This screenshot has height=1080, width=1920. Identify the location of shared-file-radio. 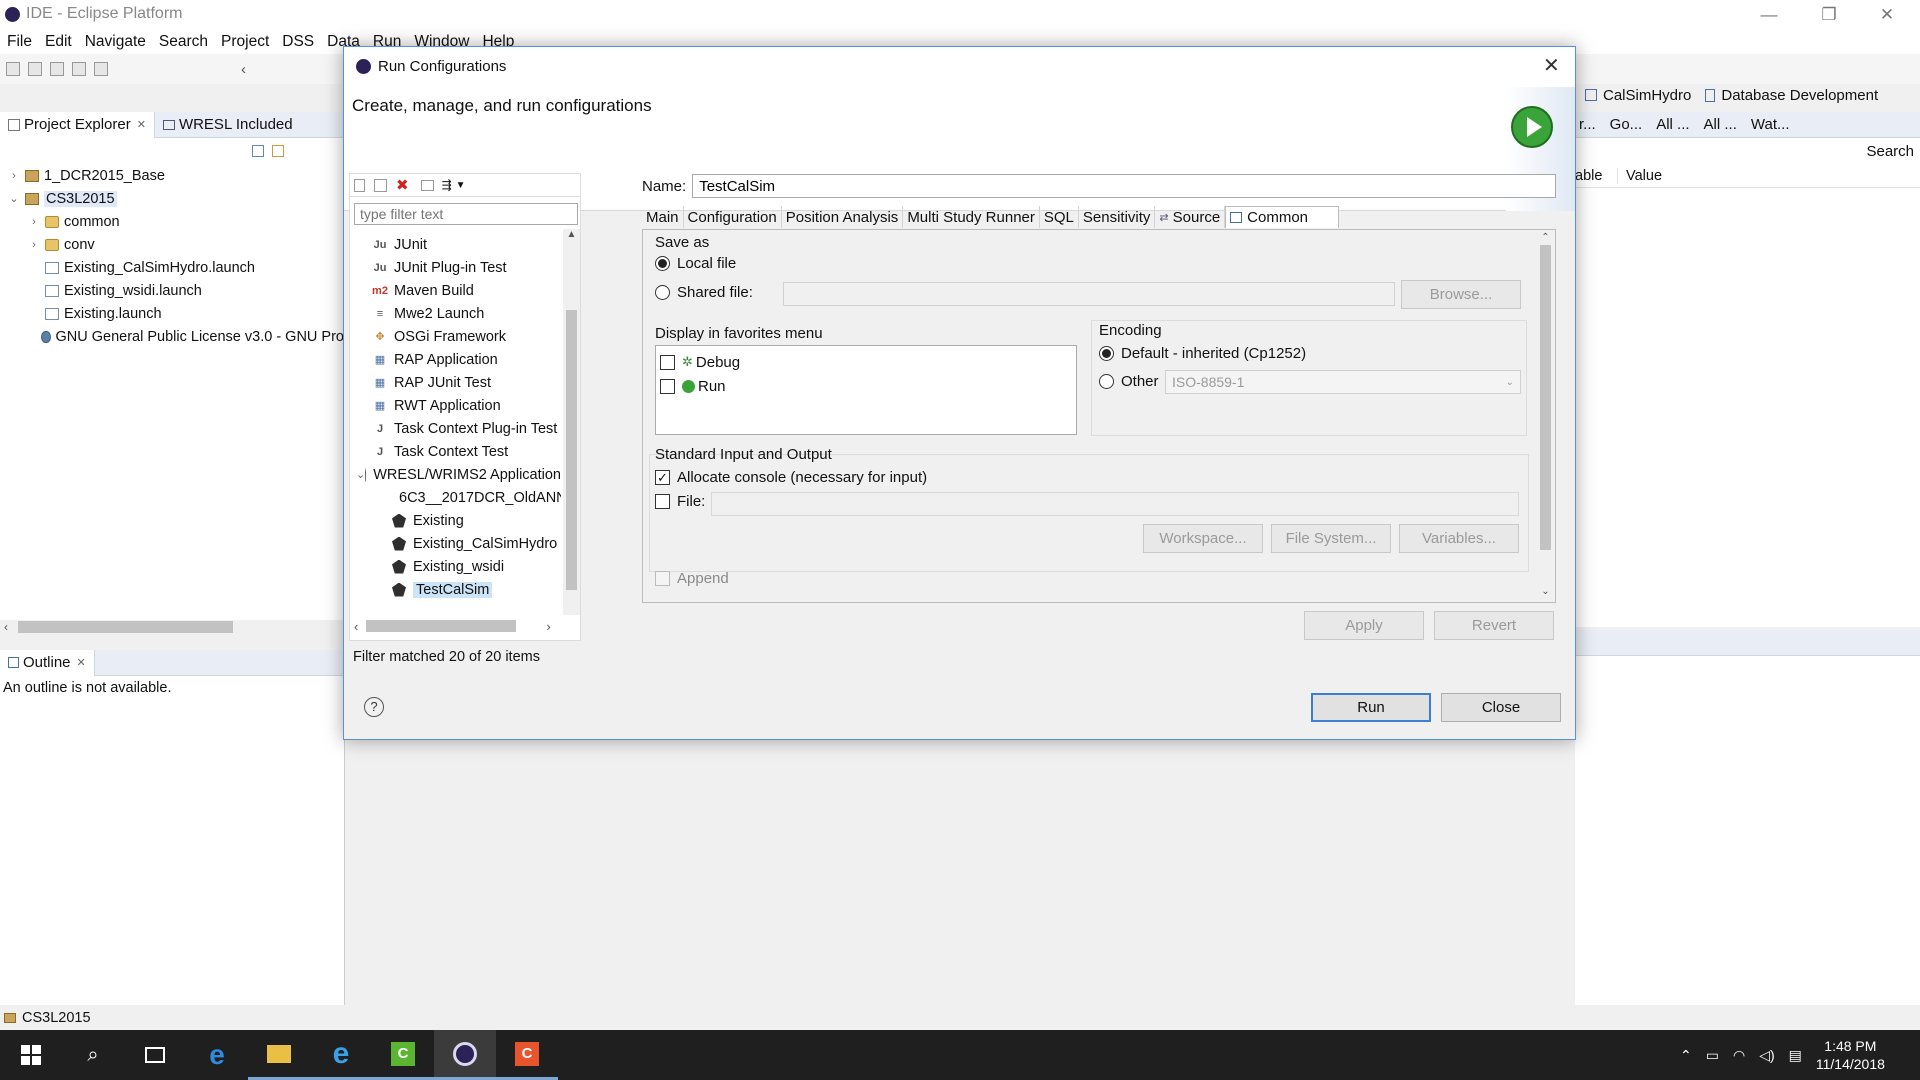
(662, 292).